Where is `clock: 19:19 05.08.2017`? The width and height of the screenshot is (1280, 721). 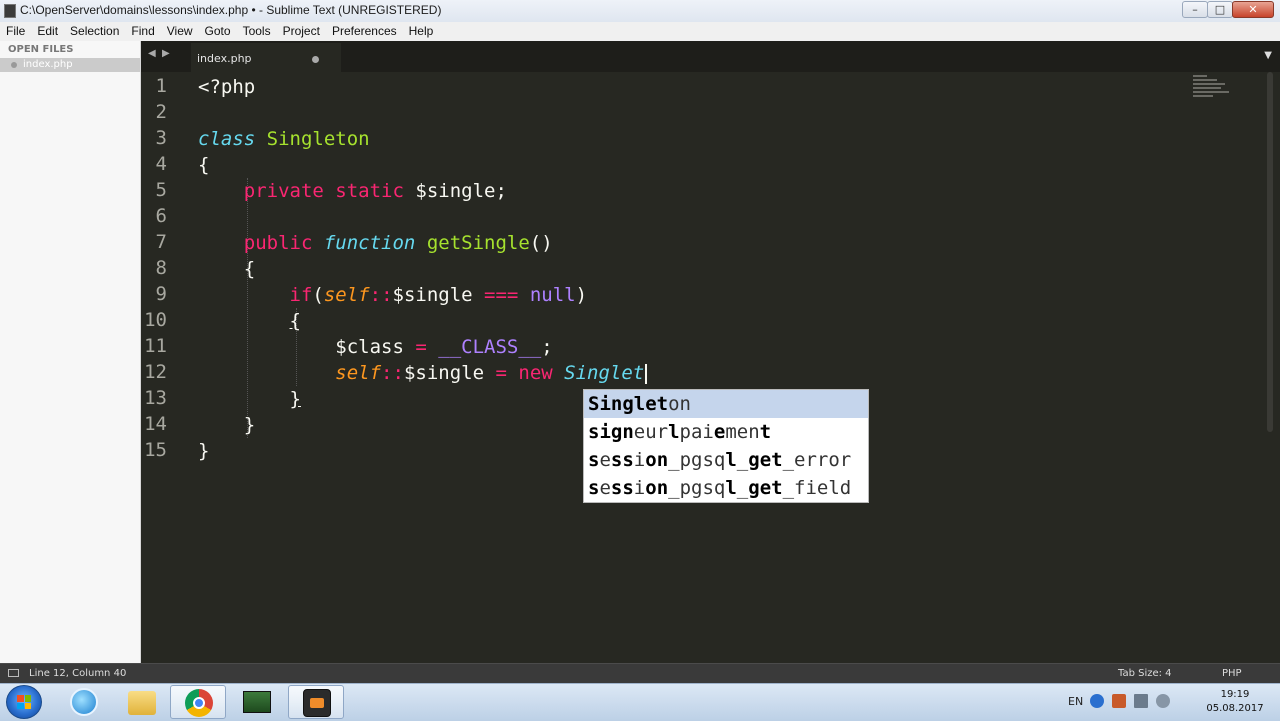 clock: 19:19 05.08.2017 is located at coordinates (1235, 702).